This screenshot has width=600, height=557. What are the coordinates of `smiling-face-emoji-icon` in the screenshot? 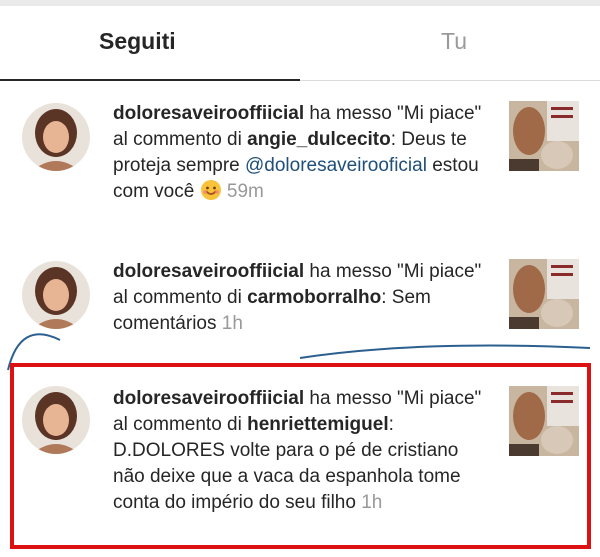 It's located at (210, 190).